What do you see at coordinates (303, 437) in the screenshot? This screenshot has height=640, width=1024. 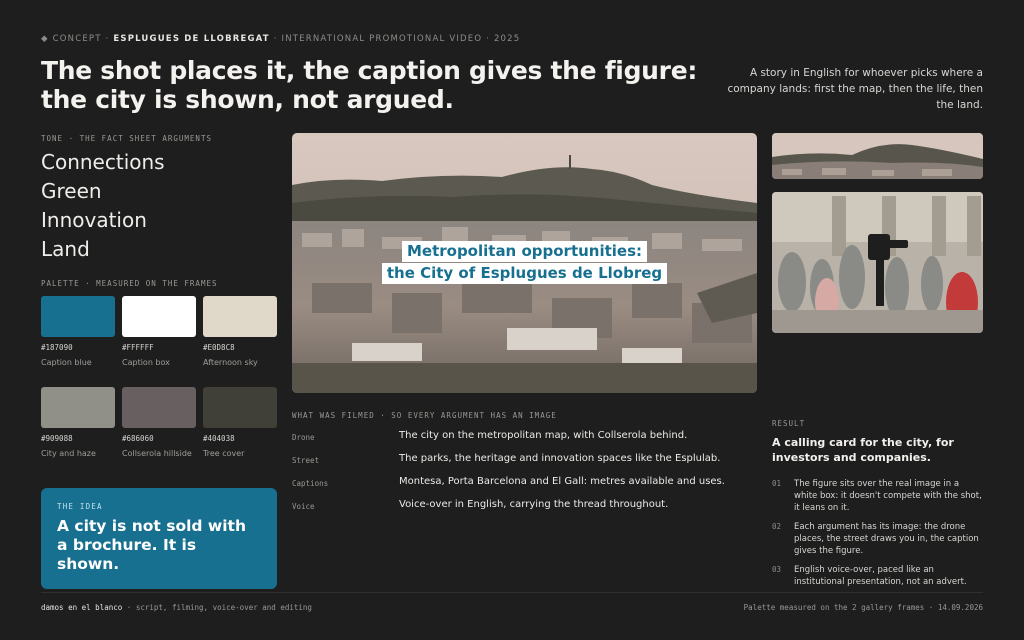 I see `filmed-key: Drone` at bounding box center [303, 437].